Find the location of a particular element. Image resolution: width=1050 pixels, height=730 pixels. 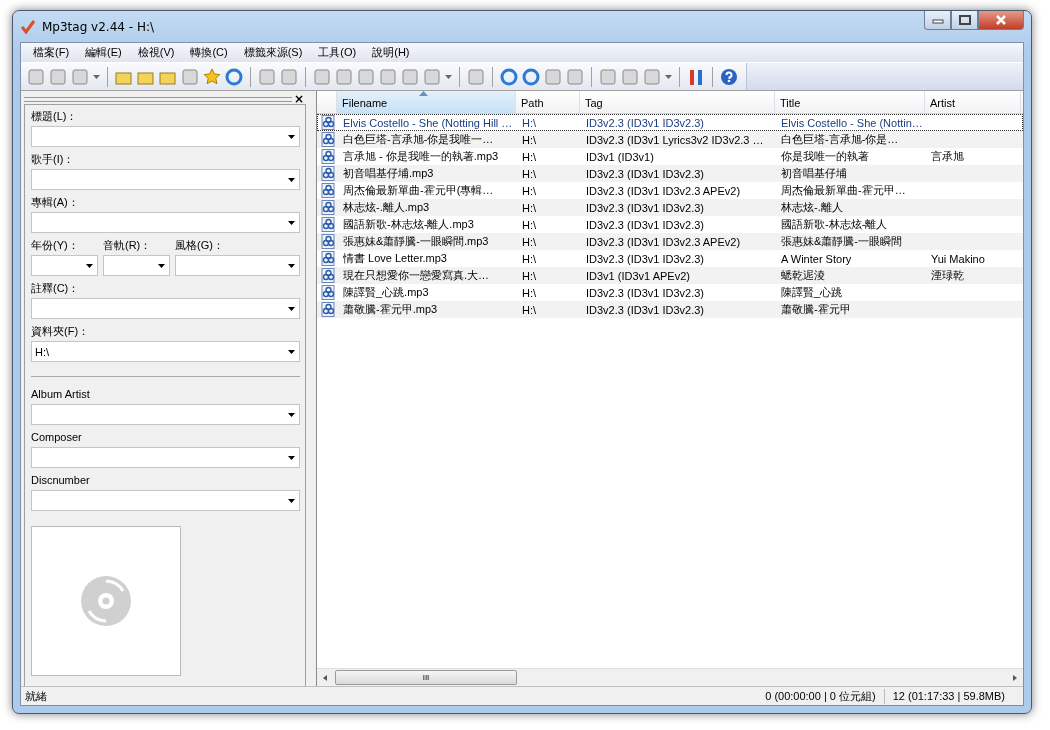

table-cell: 初音唱基仔埔 is located at coordinates (814, 173).